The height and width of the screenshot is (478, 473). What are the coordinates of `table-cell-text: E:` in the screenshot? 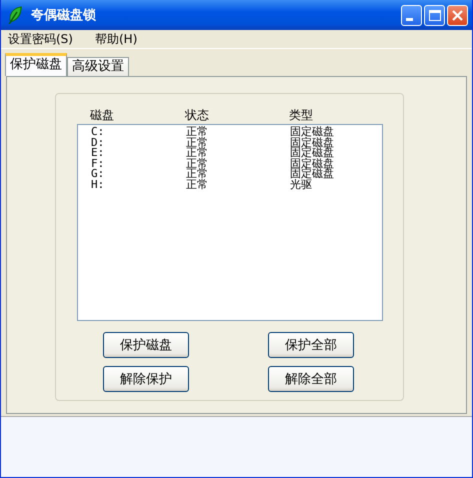 It's located at (98, 153).